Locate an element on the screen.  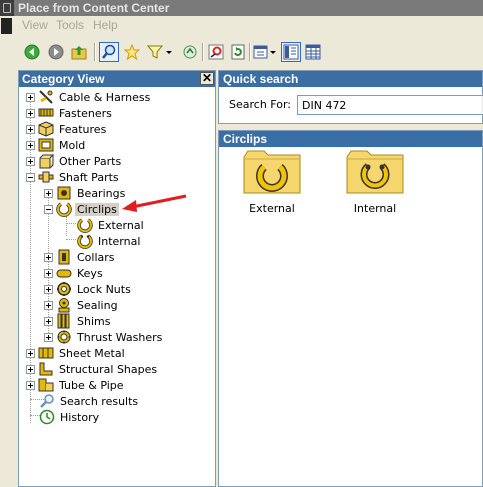
tree-item-thrust-washers: Thrust Washers is located at coordinates (104, 337).